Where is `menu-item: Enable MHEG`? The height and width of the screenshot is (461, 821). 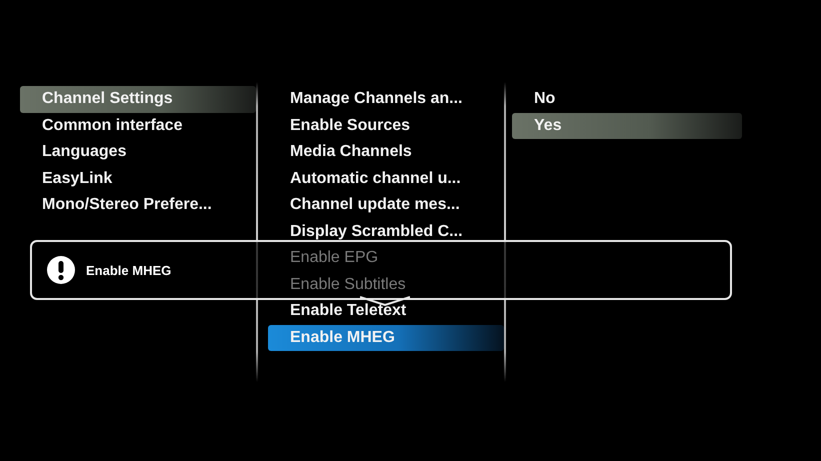
menu-item: Enable MHEG is located at coordinates (386, 337).